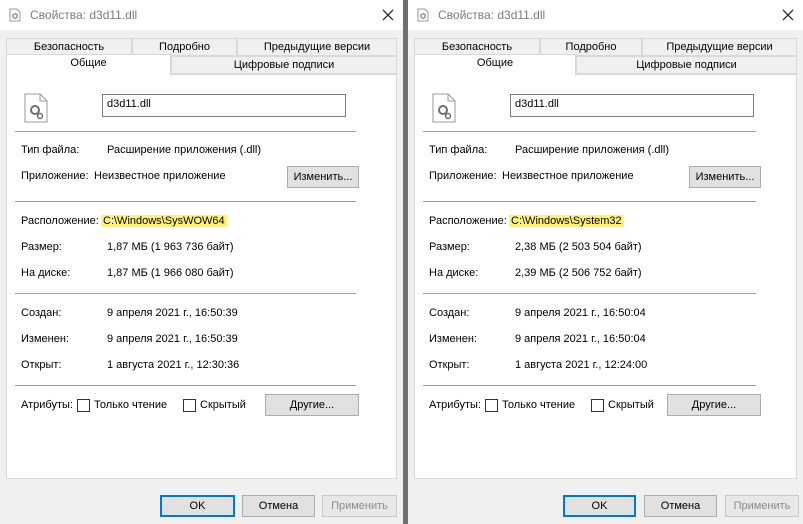 This screenshot has width=803, height=524. I want to click on size-on-disk-value: 1,87 МБ (1 966 080 байт), so click(170, 273).